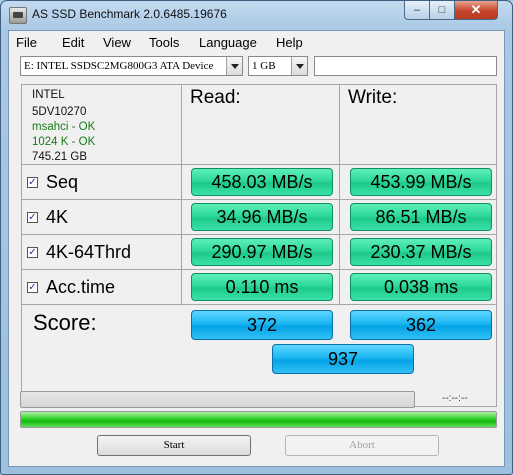 The width and height of the screenshot is (513, 475). Describe the element at coordinates (89, 252) in the screenshot. I see `4k-64thrd-label: 4K-64Thrd` at that location.